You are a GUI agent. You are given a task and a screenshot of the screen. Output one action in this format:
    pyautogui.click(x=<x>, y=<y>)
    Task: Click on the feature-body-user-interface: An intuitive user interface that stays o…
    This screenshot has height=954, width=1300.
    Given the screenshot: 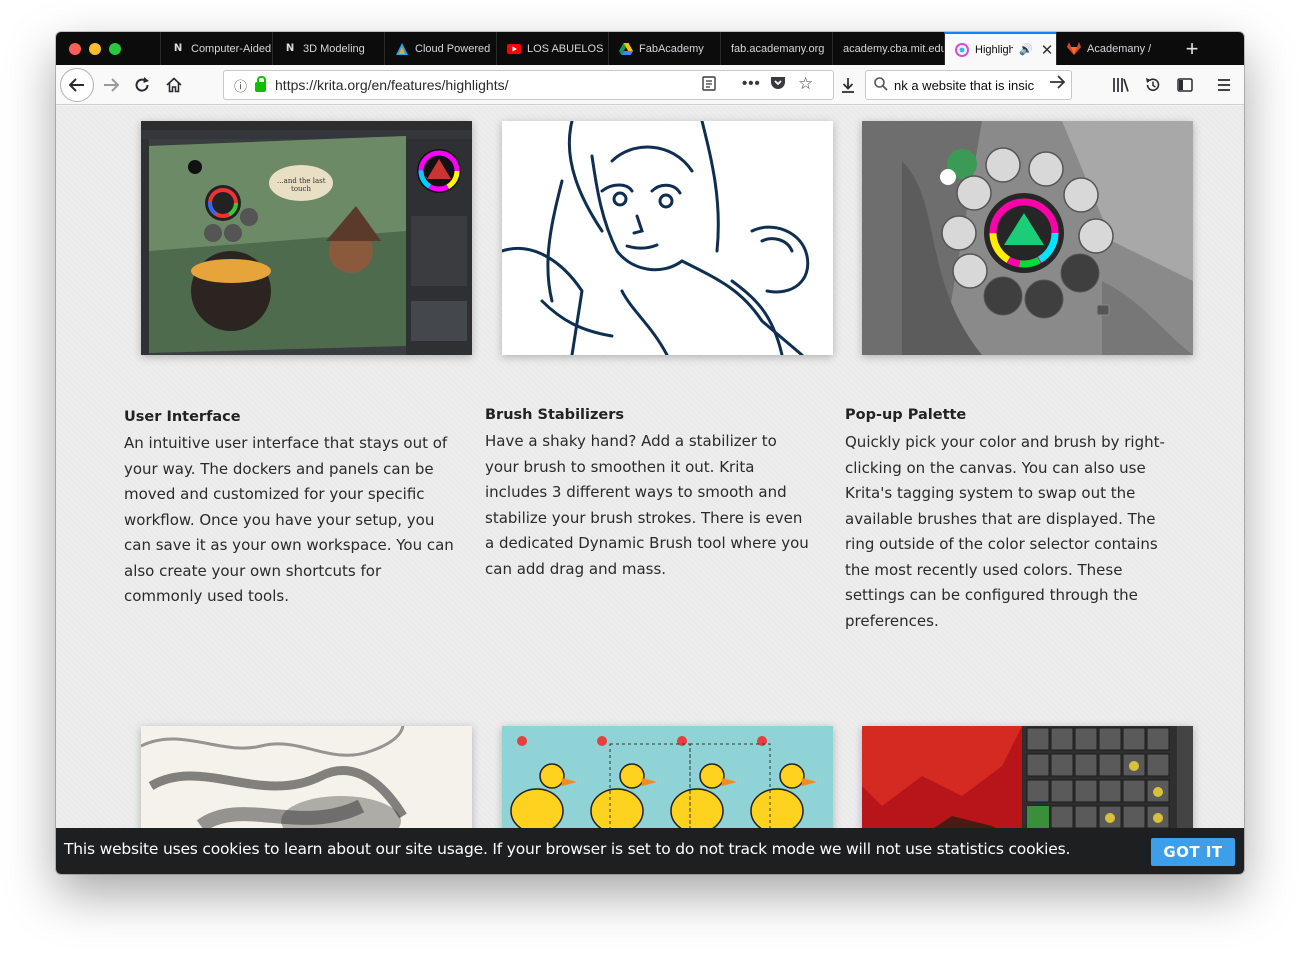 What is the action you would take?
    pyautogui.click(x=289, y=519)
    